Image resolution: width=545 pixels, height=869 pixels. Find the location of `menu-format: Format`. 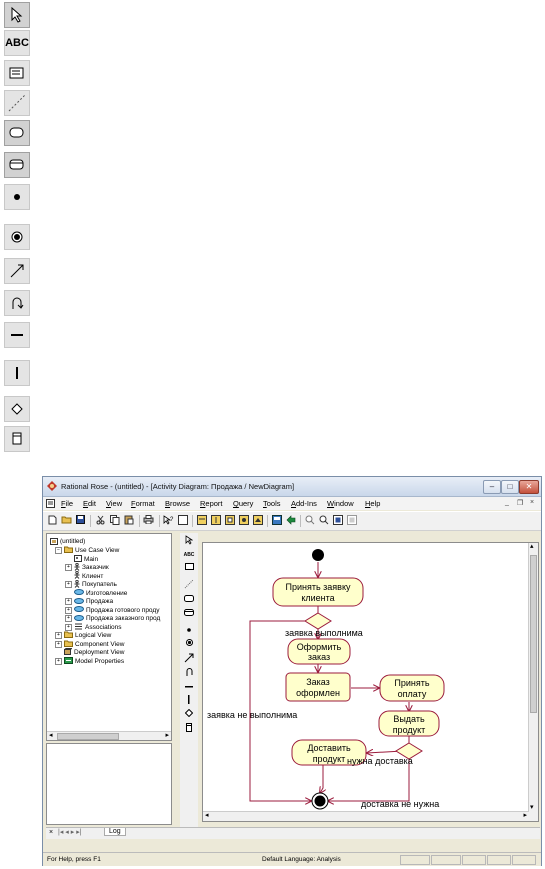

menu-format: Format is located at coordinates (143, 503).